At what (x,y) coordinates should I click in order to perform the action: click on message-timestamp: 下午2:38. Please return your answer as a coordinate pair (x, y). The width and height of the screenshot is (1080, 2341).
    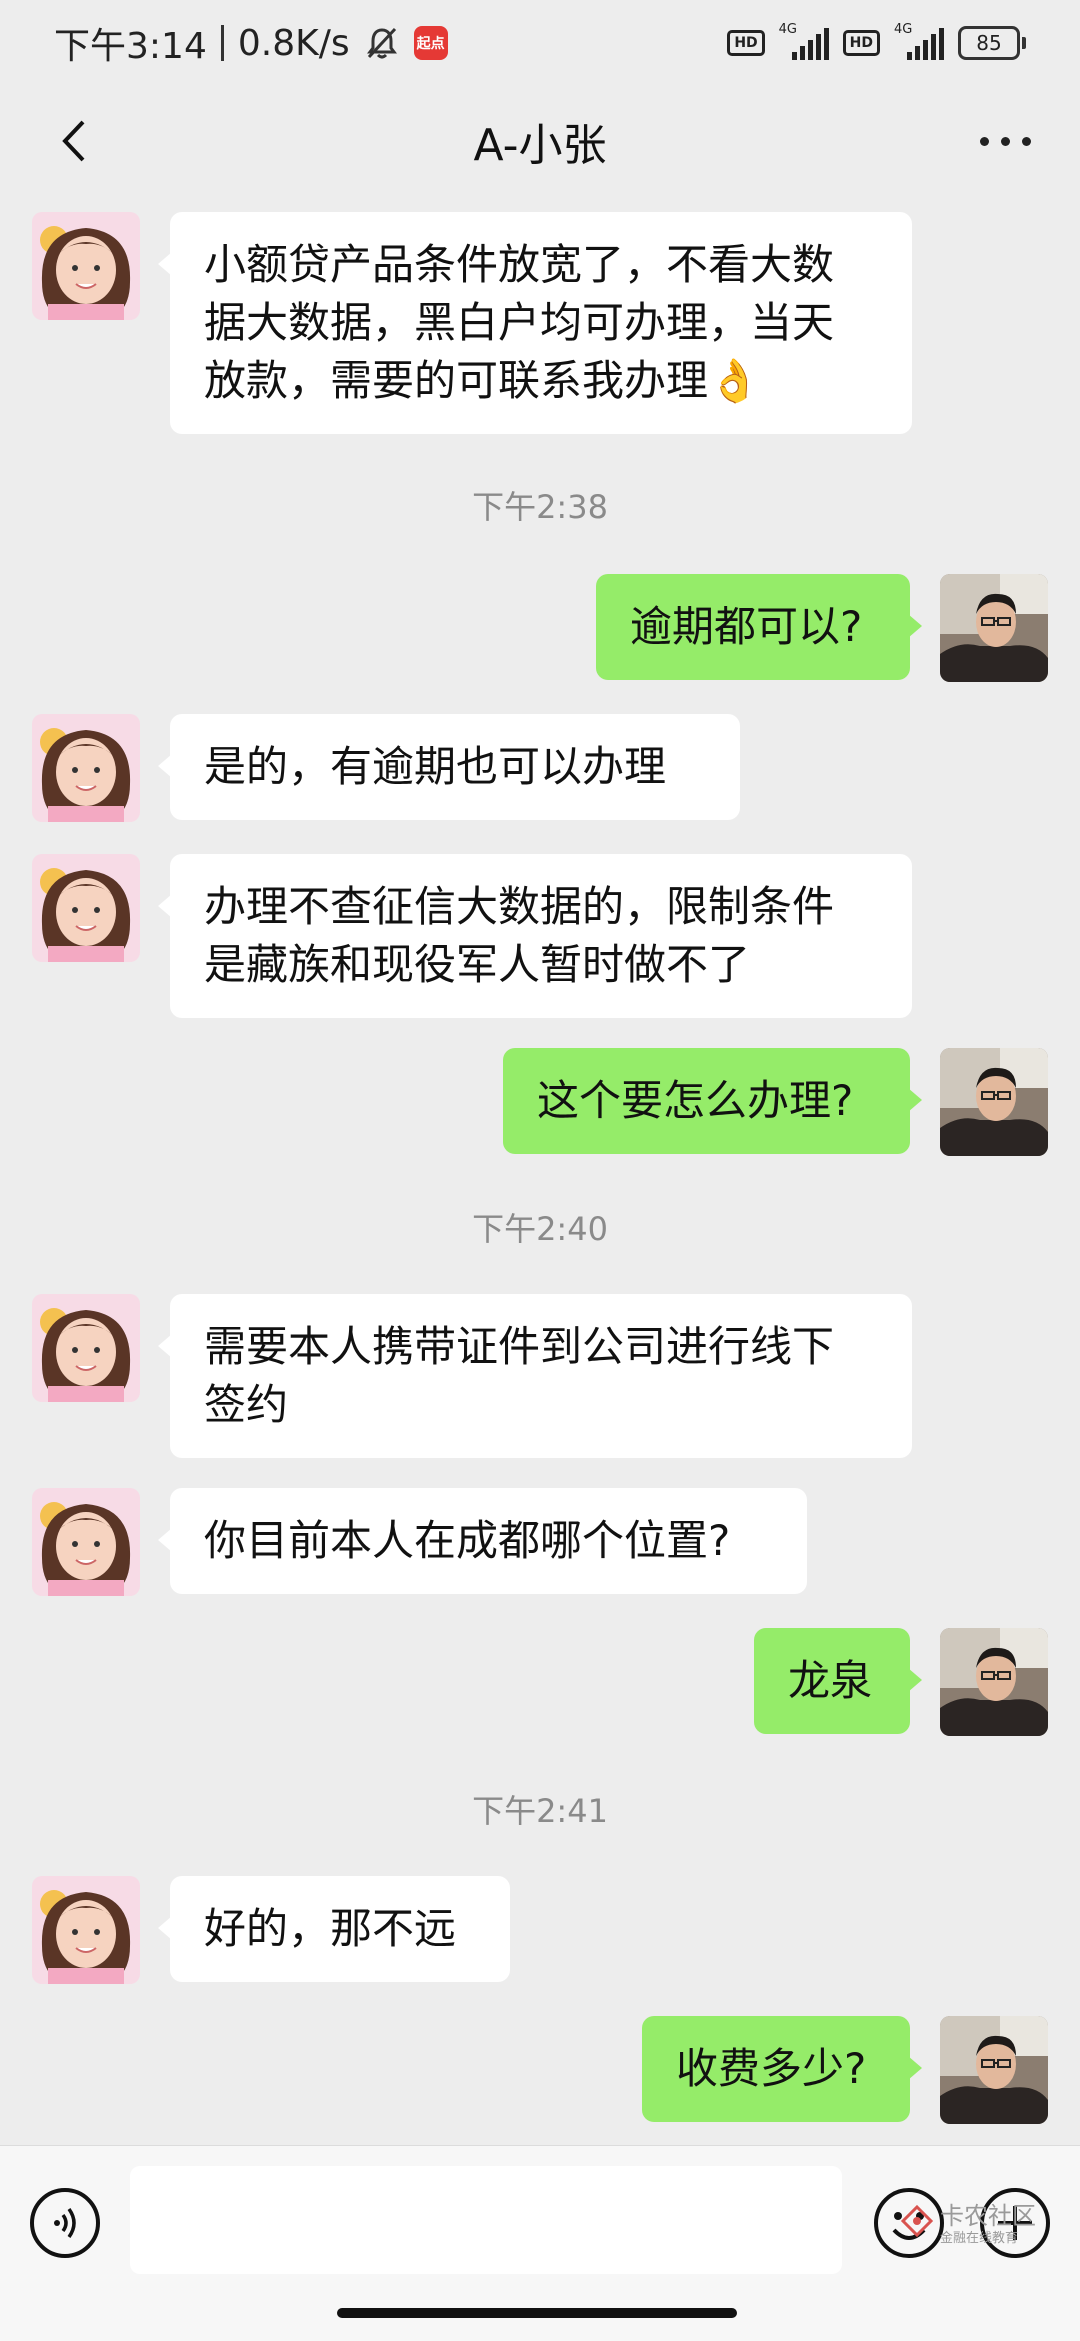
    Looking at the image, I should click on (540, 507).